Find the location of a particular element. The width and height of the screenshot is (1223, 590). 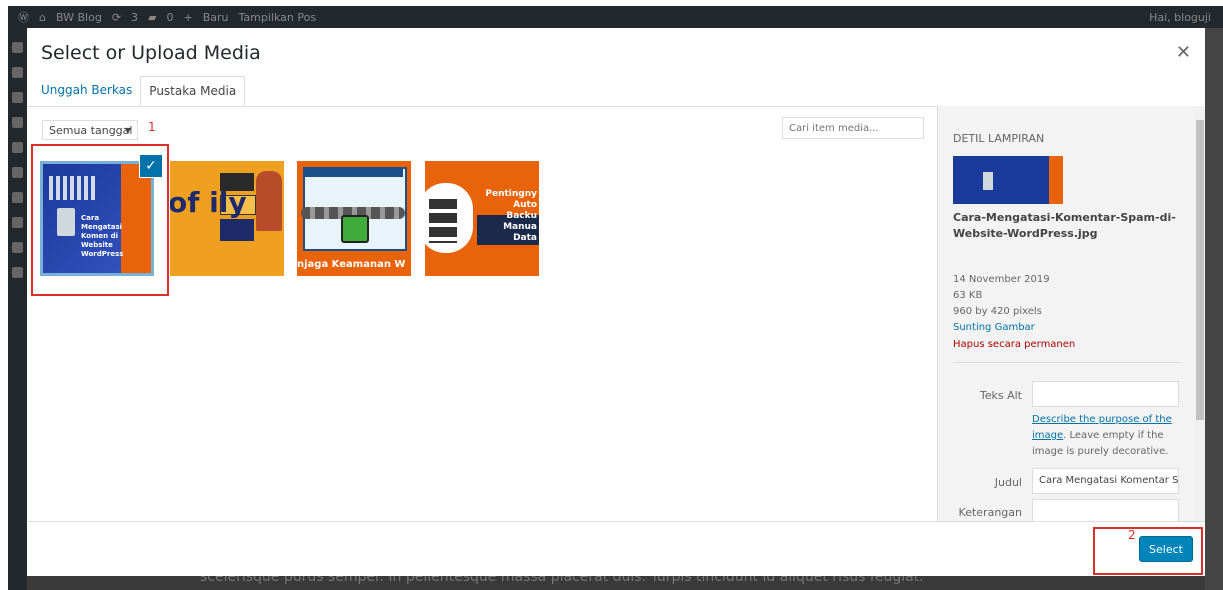

browser-bar-graphic is located at coordinates (353, 172).